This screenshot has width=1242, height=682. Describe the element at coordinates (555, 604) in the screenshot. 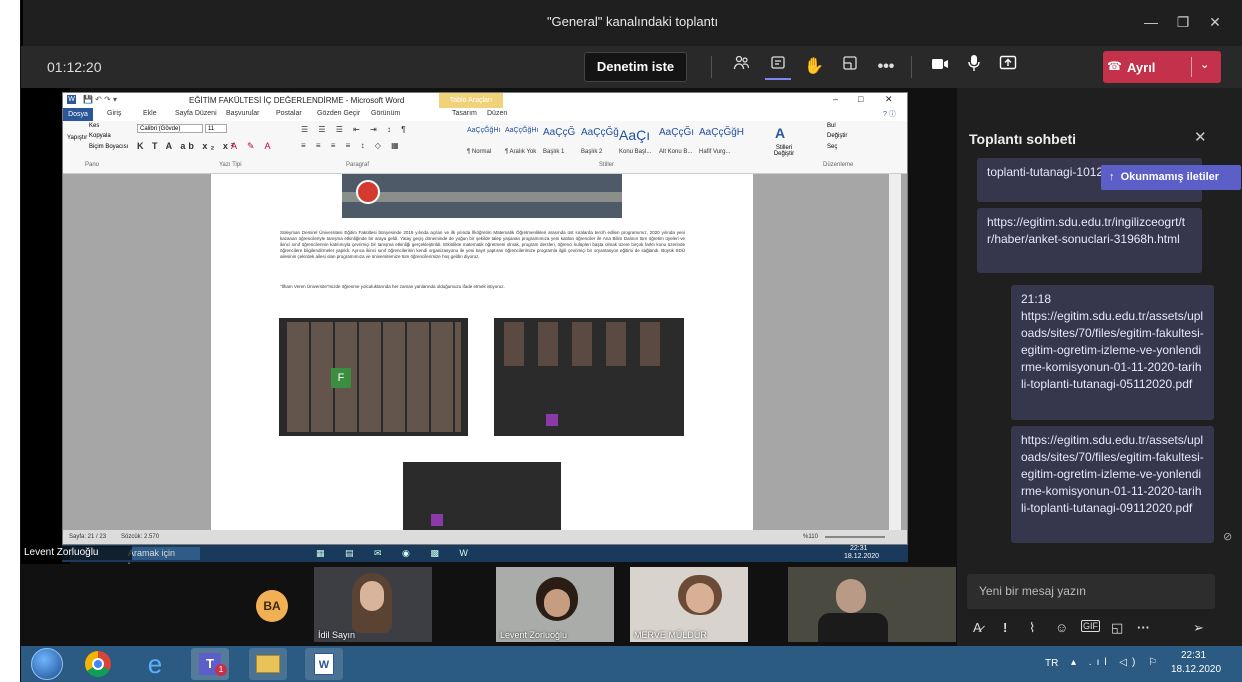

I see `video-tile: Levent Zorluoğlu` at that location.